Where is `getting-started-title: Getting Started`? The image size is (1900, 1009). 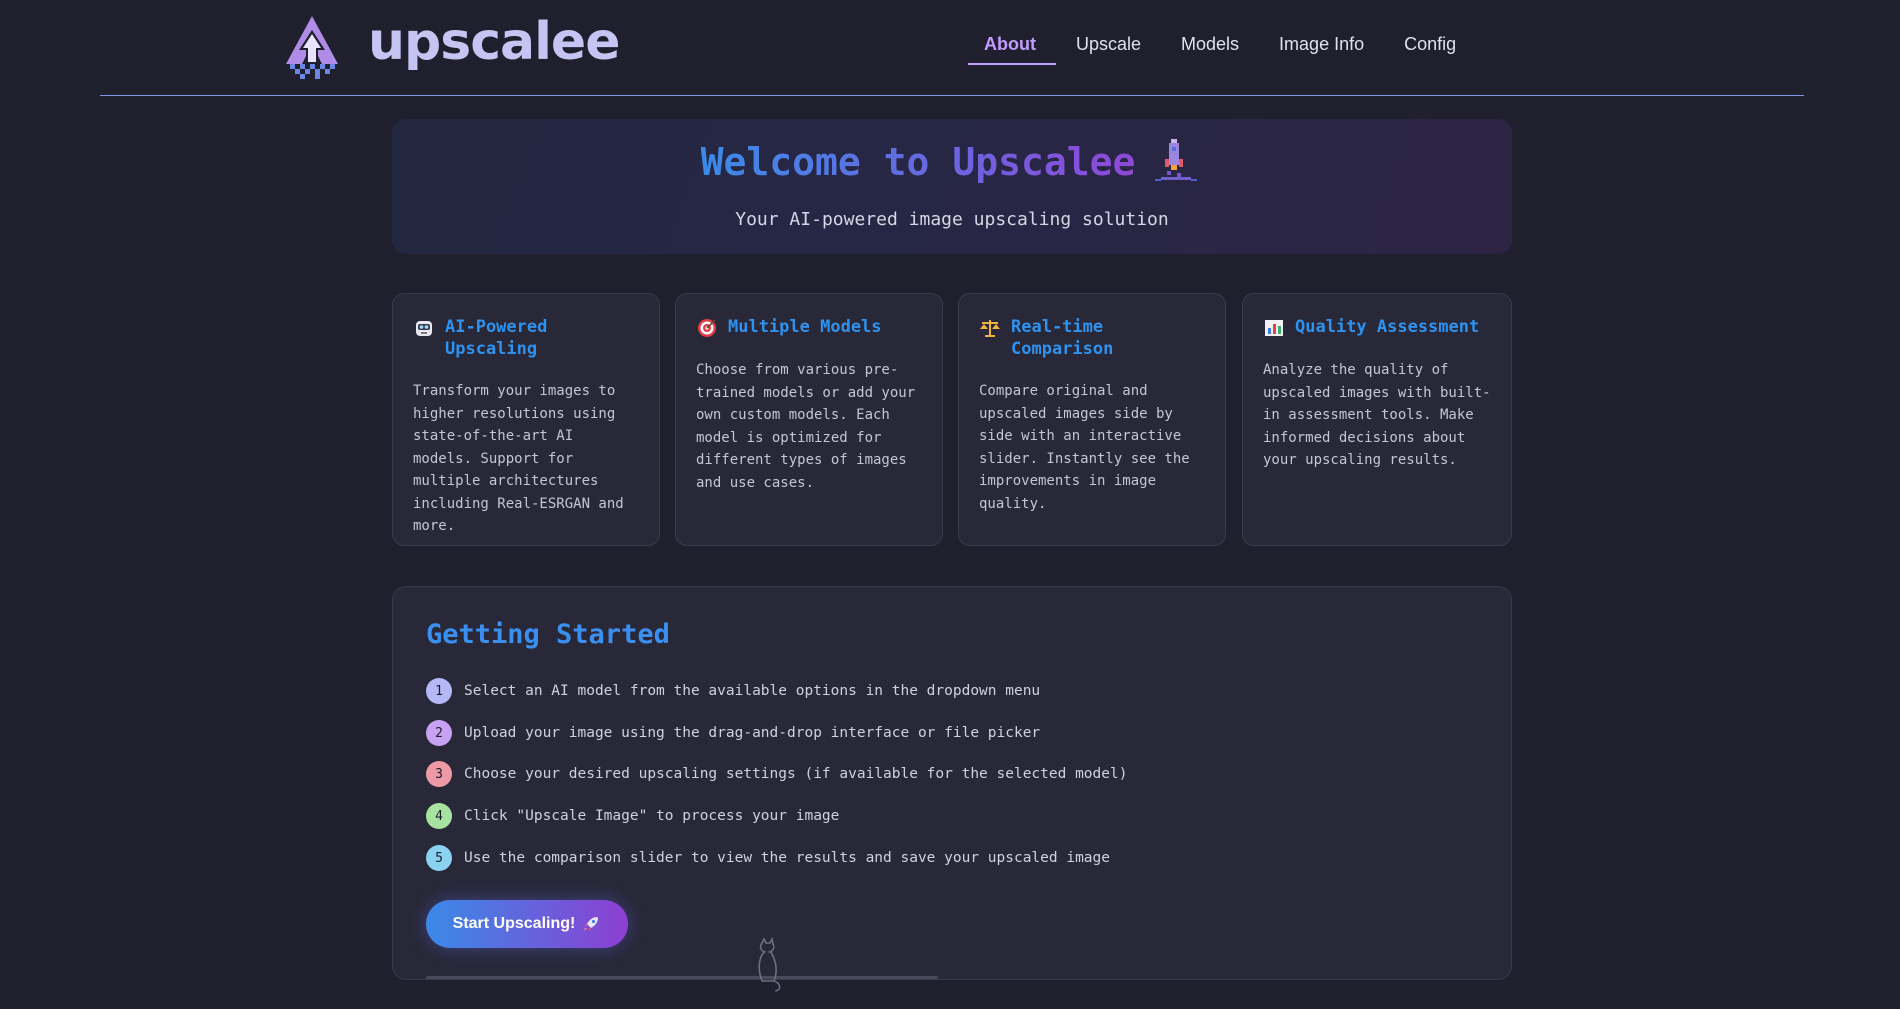
getting-started-title: Getting Started is located at coordinates (548, 634).